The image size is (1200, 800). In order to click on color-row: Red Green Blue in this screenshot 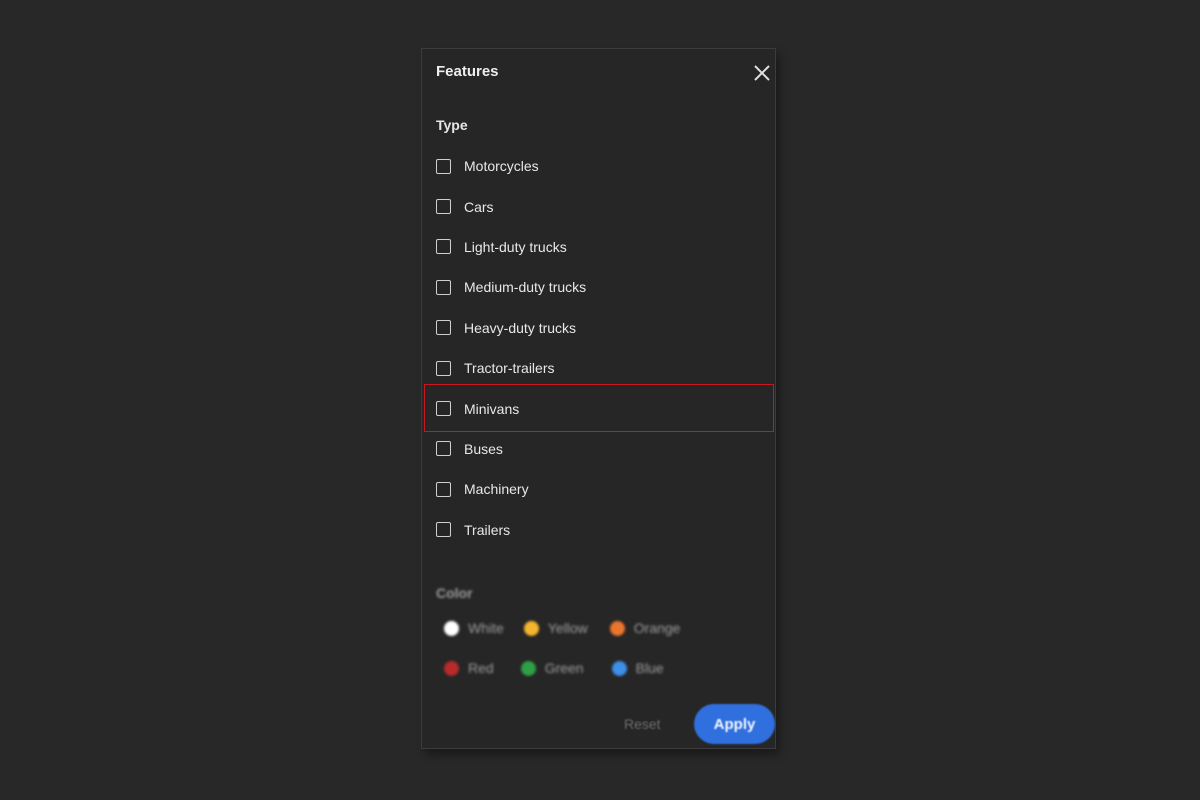, I will do `click(554, 668)`.